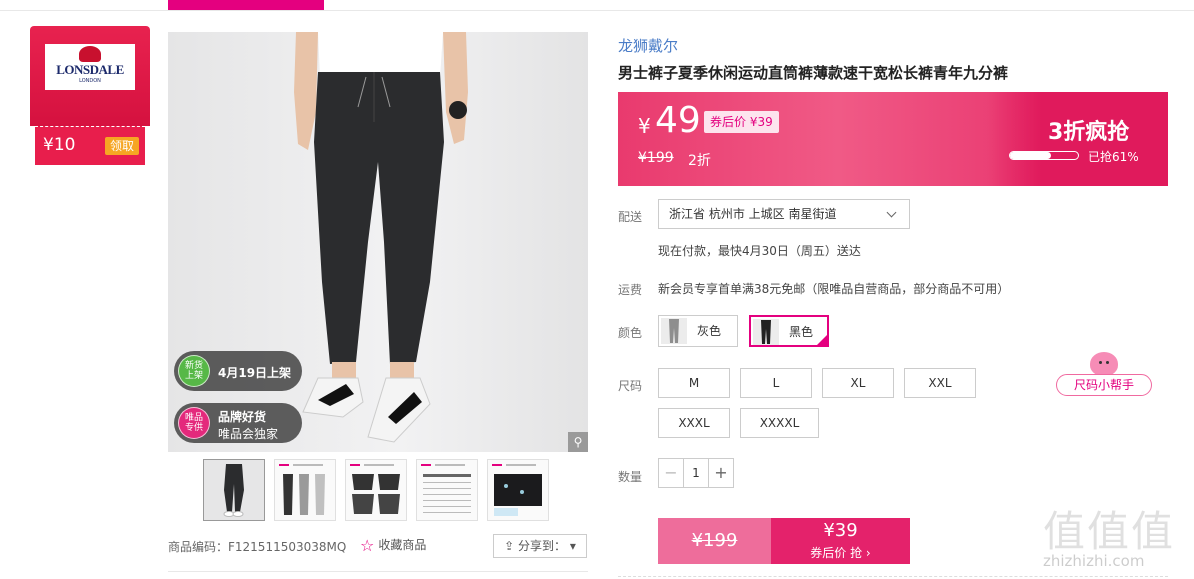 This screenshot has width=1194, height=579. Describe the element at coordinates (834, 289) in the screenshot. I see `shipping-info: 新会员专享首单满38元免邮（限唯品自营商品，部分商品不可用）` at that location.